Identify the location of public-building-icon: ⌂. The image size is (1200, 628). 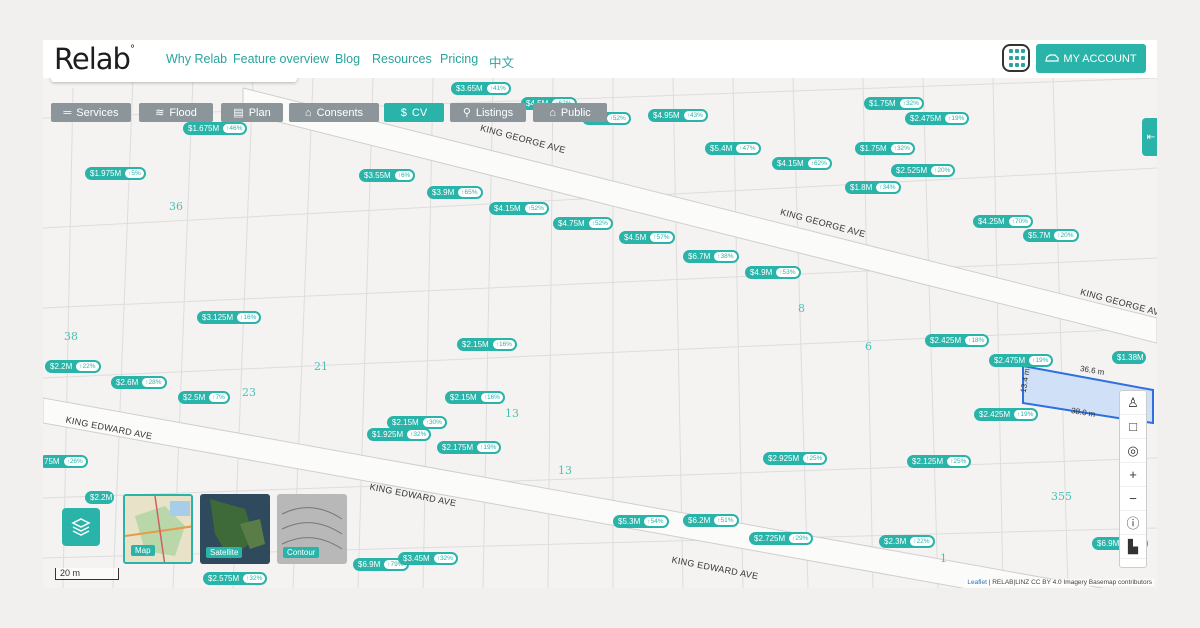
(552, 112).